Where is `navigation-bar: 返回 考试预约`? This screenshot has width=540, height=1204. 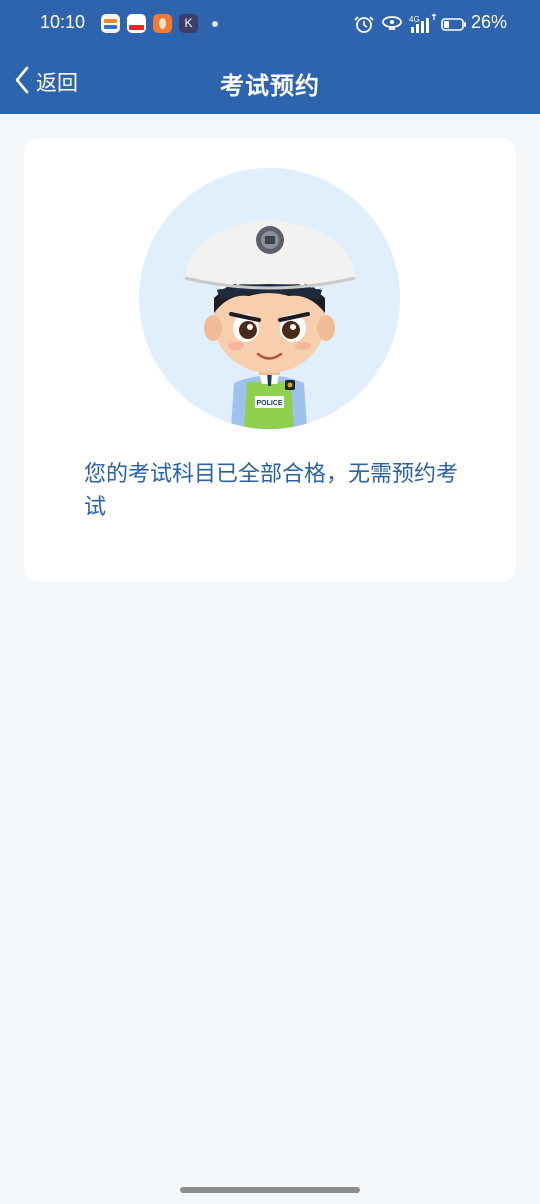
navigation-bar: 返回 考试预约 is located at coordinates (270, 82).